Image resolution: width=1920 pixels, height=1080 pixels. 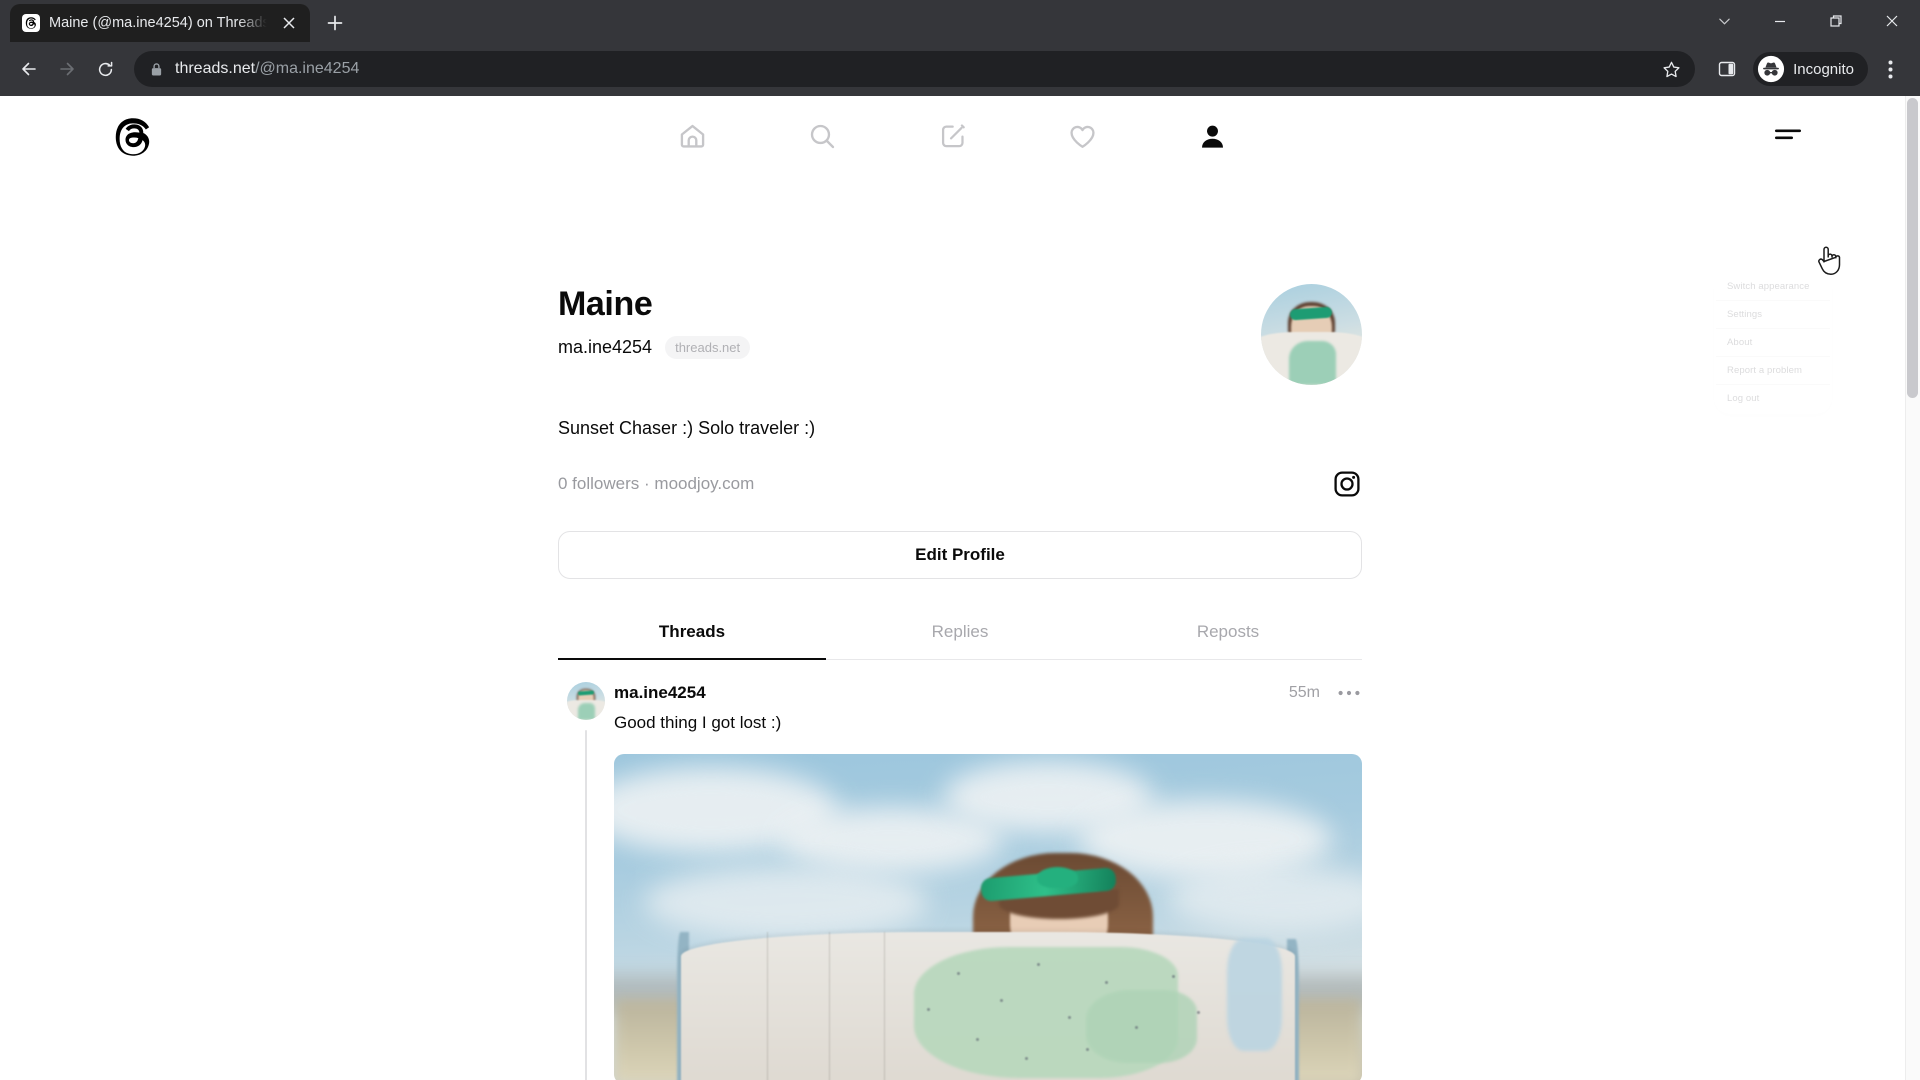 I want to click on nav-compose-icon, so click(x=953, y=136).